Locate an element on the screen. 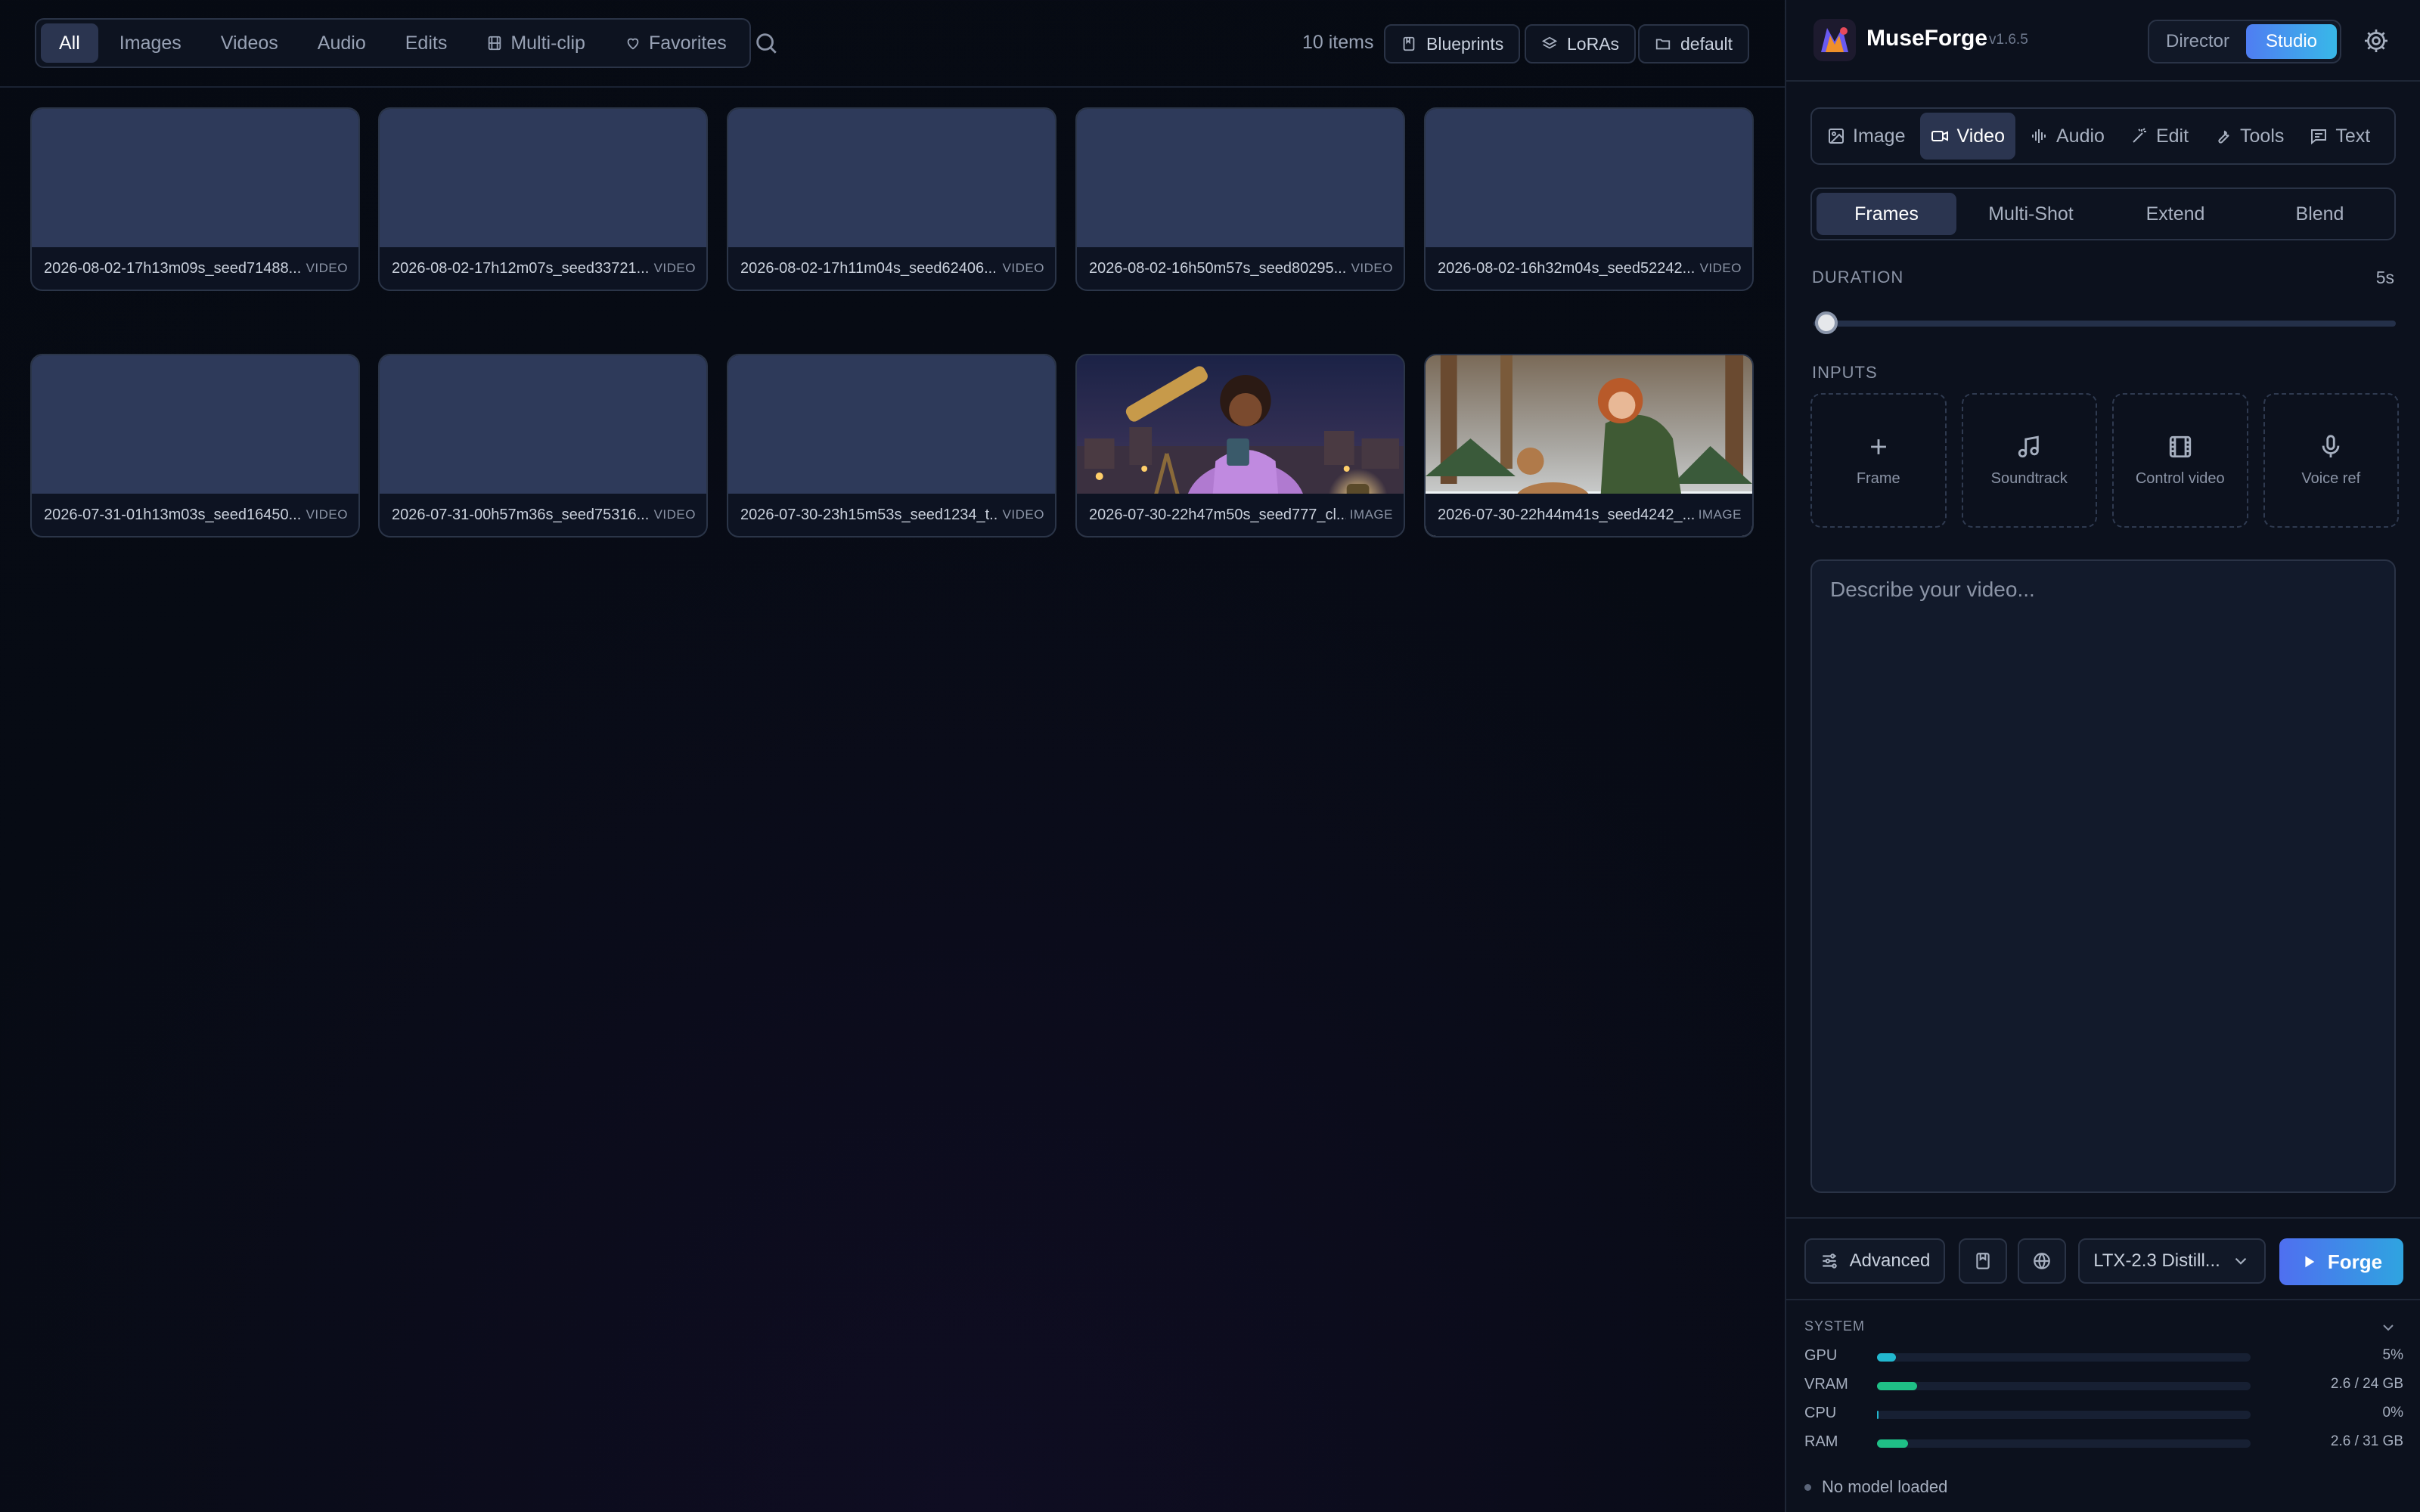 This screenshot has width=2420, height=1512. metric-name: VRAM is located at coordinates (1826, 1385).